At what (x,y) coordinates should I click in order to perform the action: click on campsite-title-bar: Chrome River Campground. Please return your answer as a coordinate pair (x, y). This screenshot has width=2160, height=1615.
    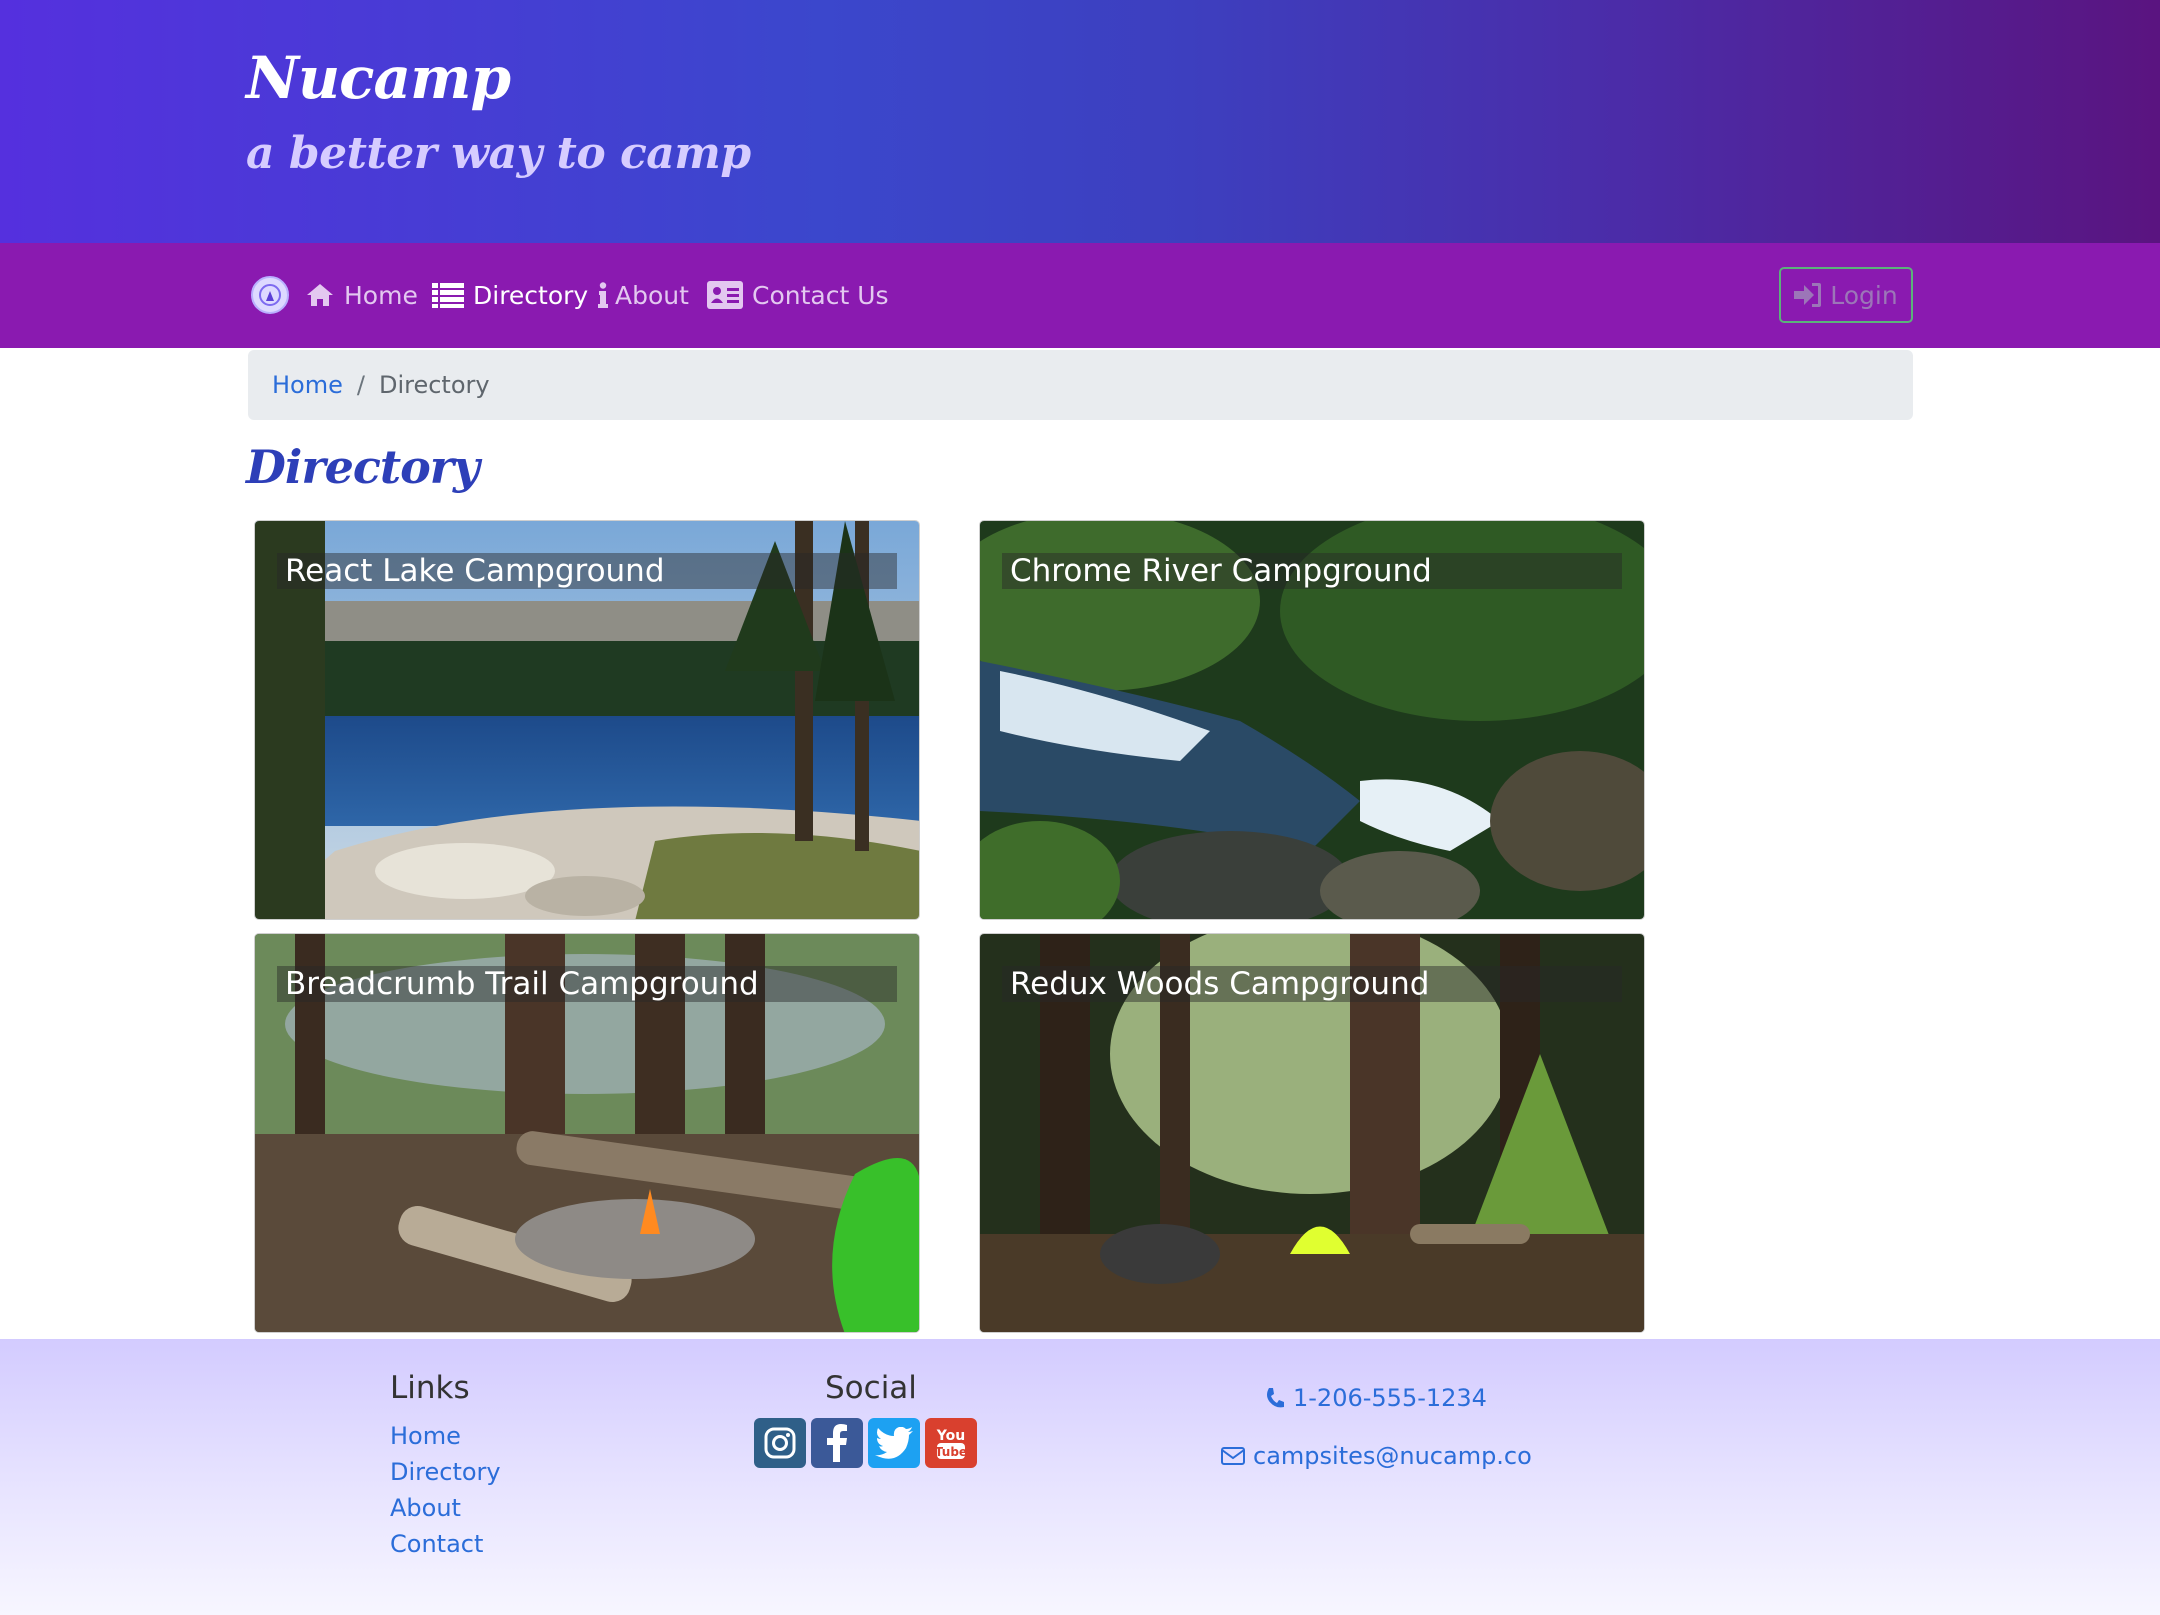
    Looking at the image, I should click on (1312, 571).